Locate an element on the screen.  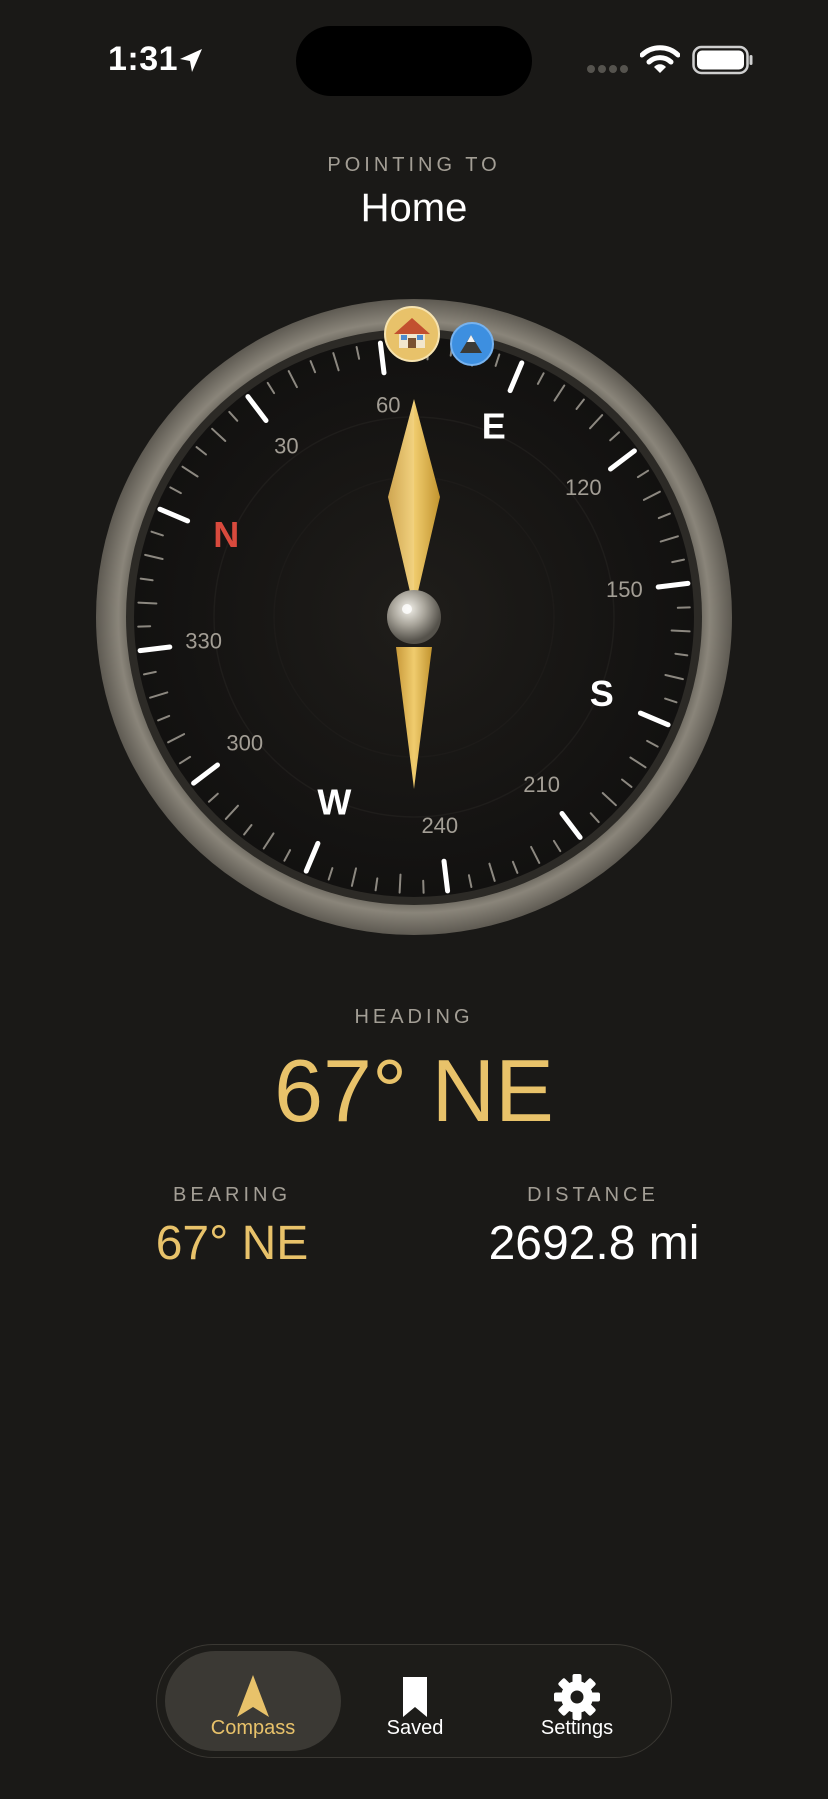
distance-value: 2692.8 mi is located at coordinates (594, 1243).